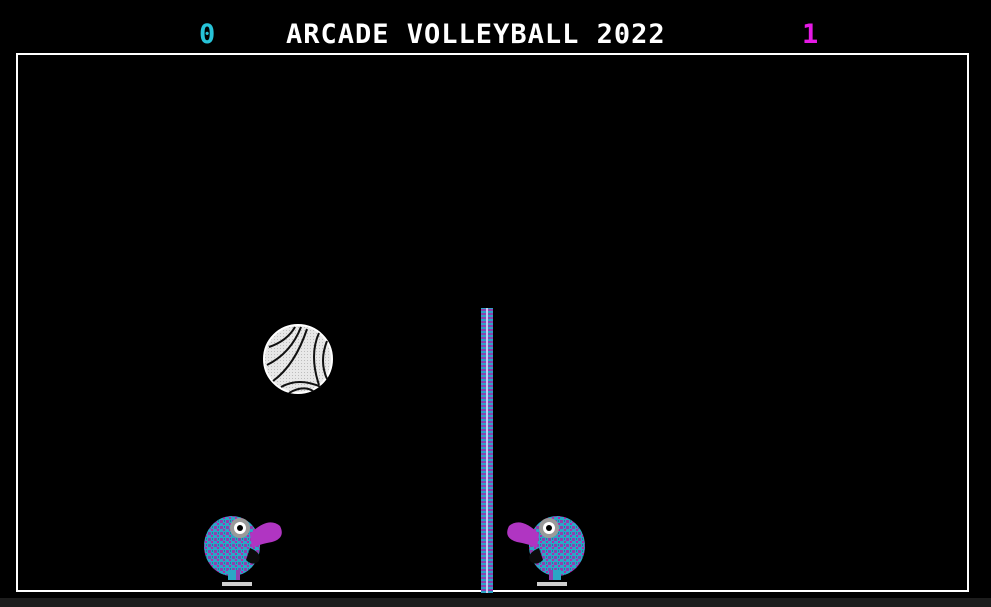  Describe the element at coordinates (243, 551) in the screenshot. I see `left-player-icon` at that location.